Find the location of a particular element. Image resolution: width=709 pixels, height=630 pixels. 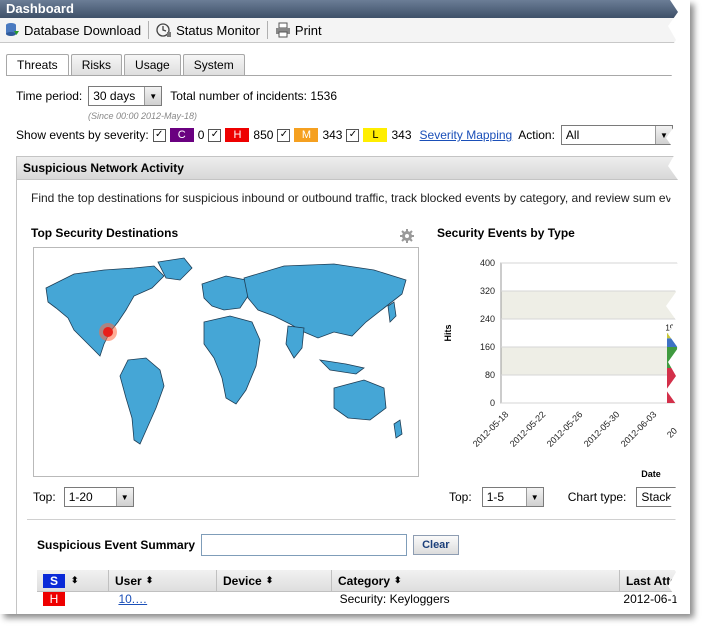

chart-top-select: 1-5 ▼ is located at coordinates (512, 497).